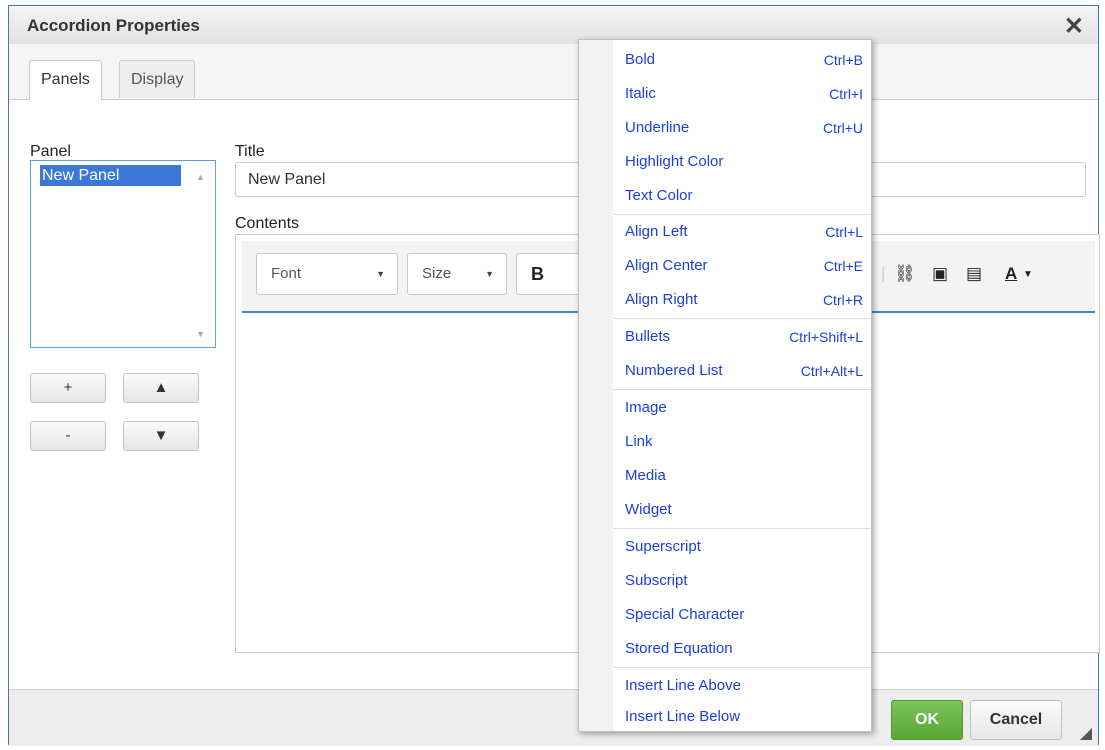 The image size is (1105, 750). What do you see at coordinates (742, 408) in the screenshot?
I see `menu-item-image: Image` at bounding box center [742, 408].